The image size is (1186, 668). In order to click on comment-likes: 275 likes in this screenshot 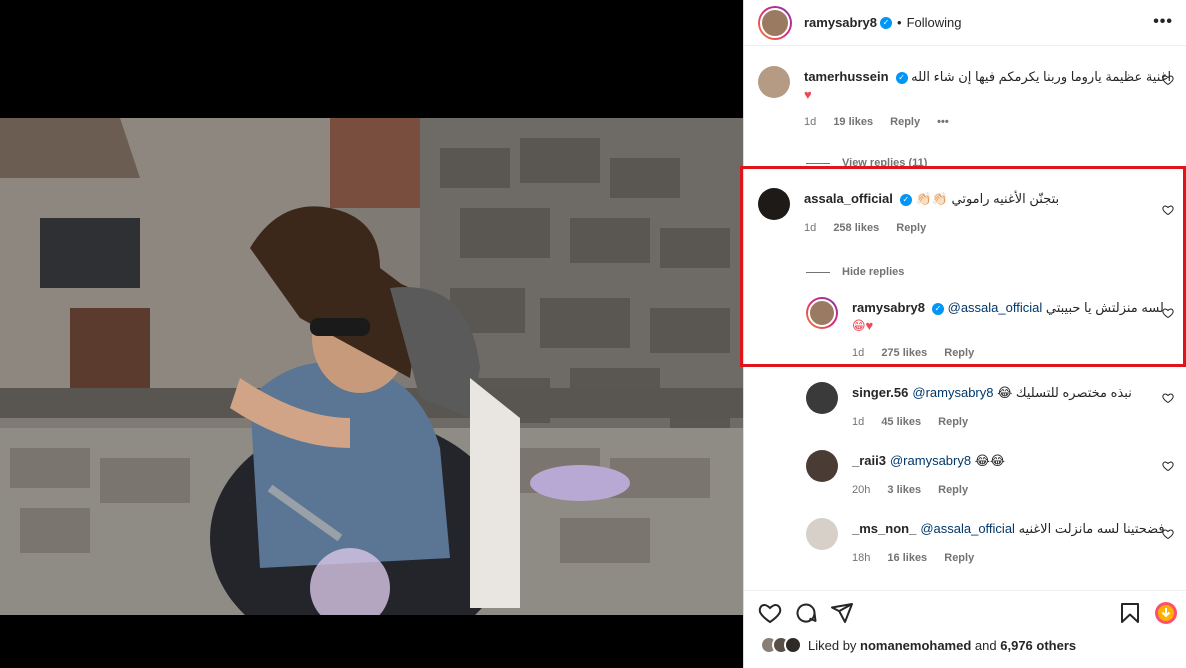, I will do `click(904, 353)`.